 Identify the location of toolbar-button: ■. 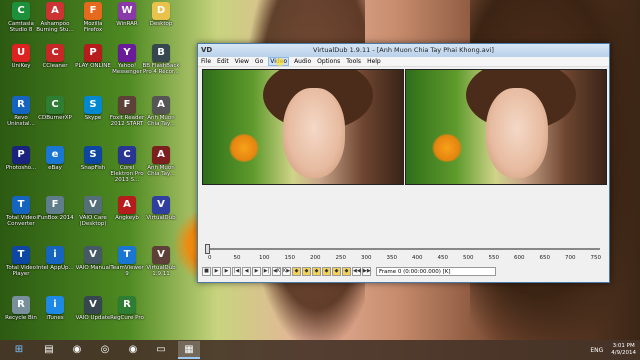
(206, 271).